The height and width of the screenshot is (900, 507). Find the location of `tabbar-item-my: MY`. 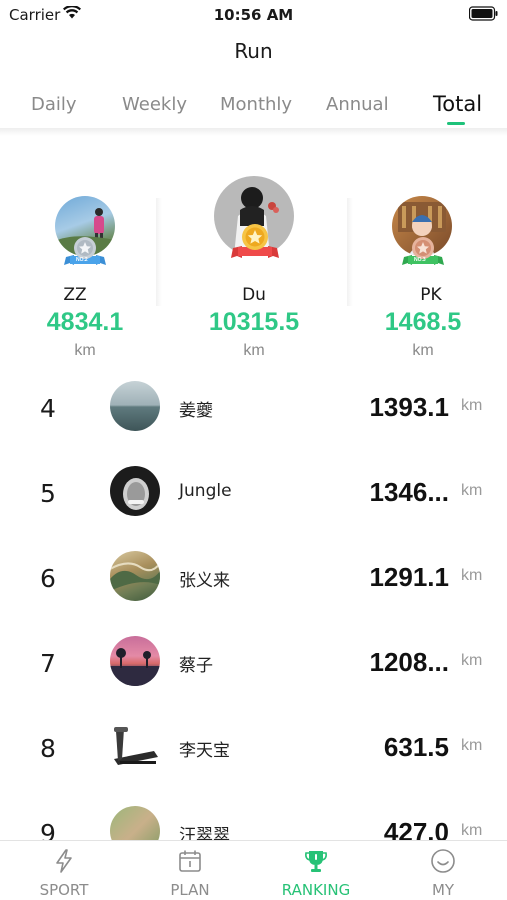

tabbar-item-my: MY is located at coordinates (443, 870).